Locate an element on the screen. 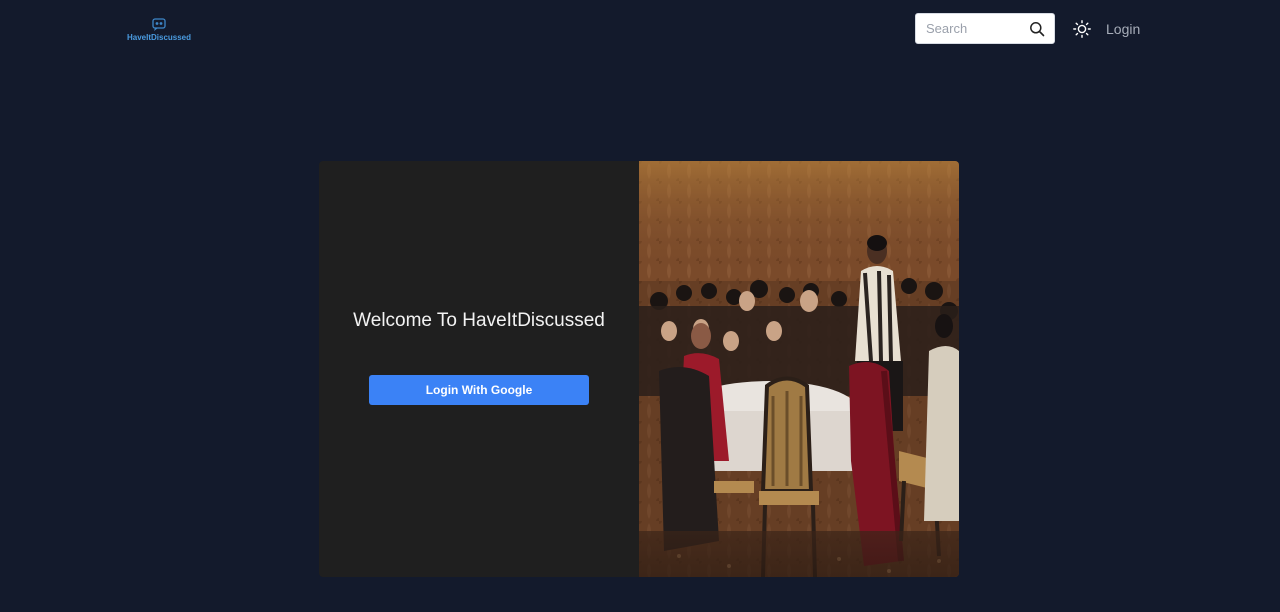  sun-icon is located at coordinates (1082, 29).